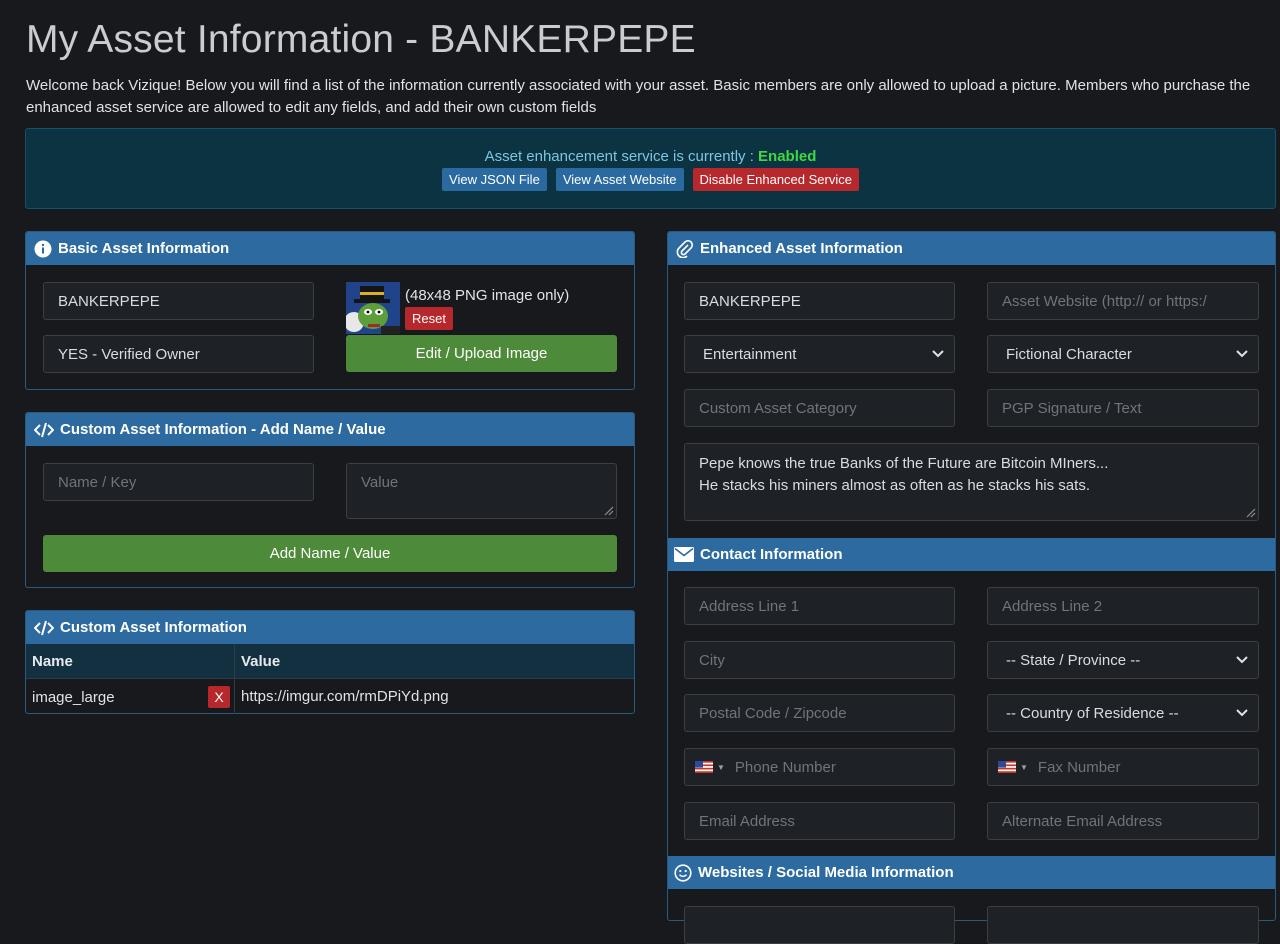 This screenshot has width=1280, height=944. Describe the element at coordinates (330, 248) in the screenshot. I see `basic-info-header: Basic Asset Information` at that location.